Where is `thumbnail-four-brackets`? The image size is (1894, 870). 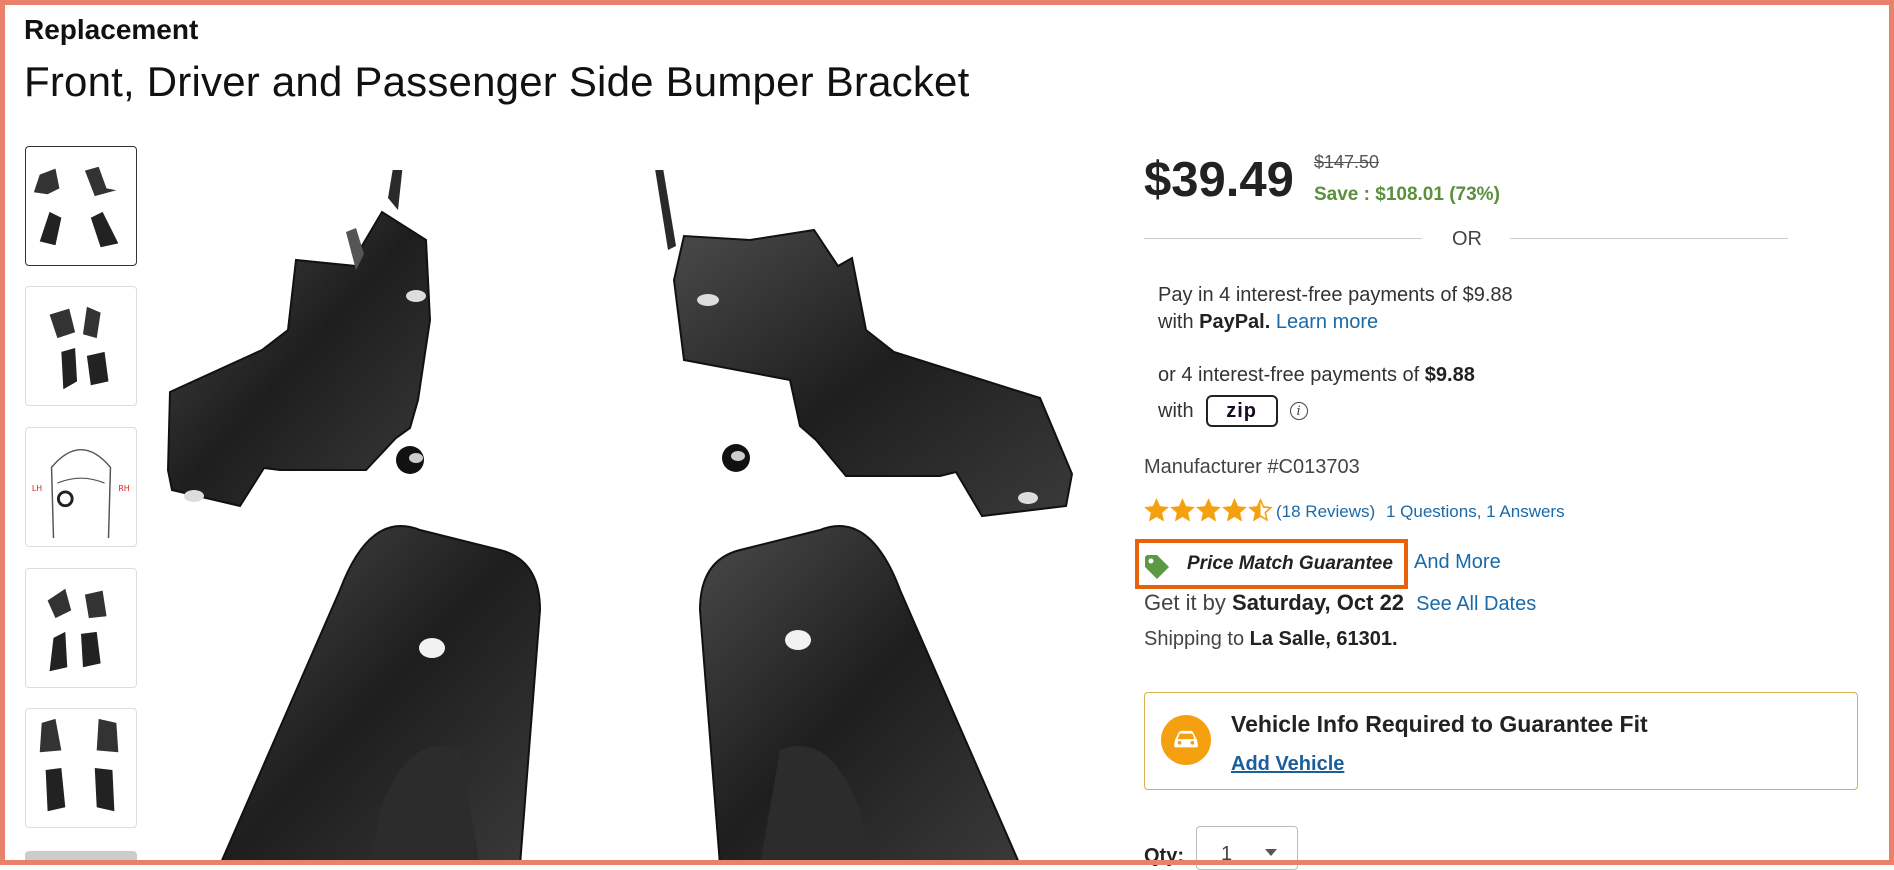
thumbnail-four-brackets is located at coordinates (81, 206).